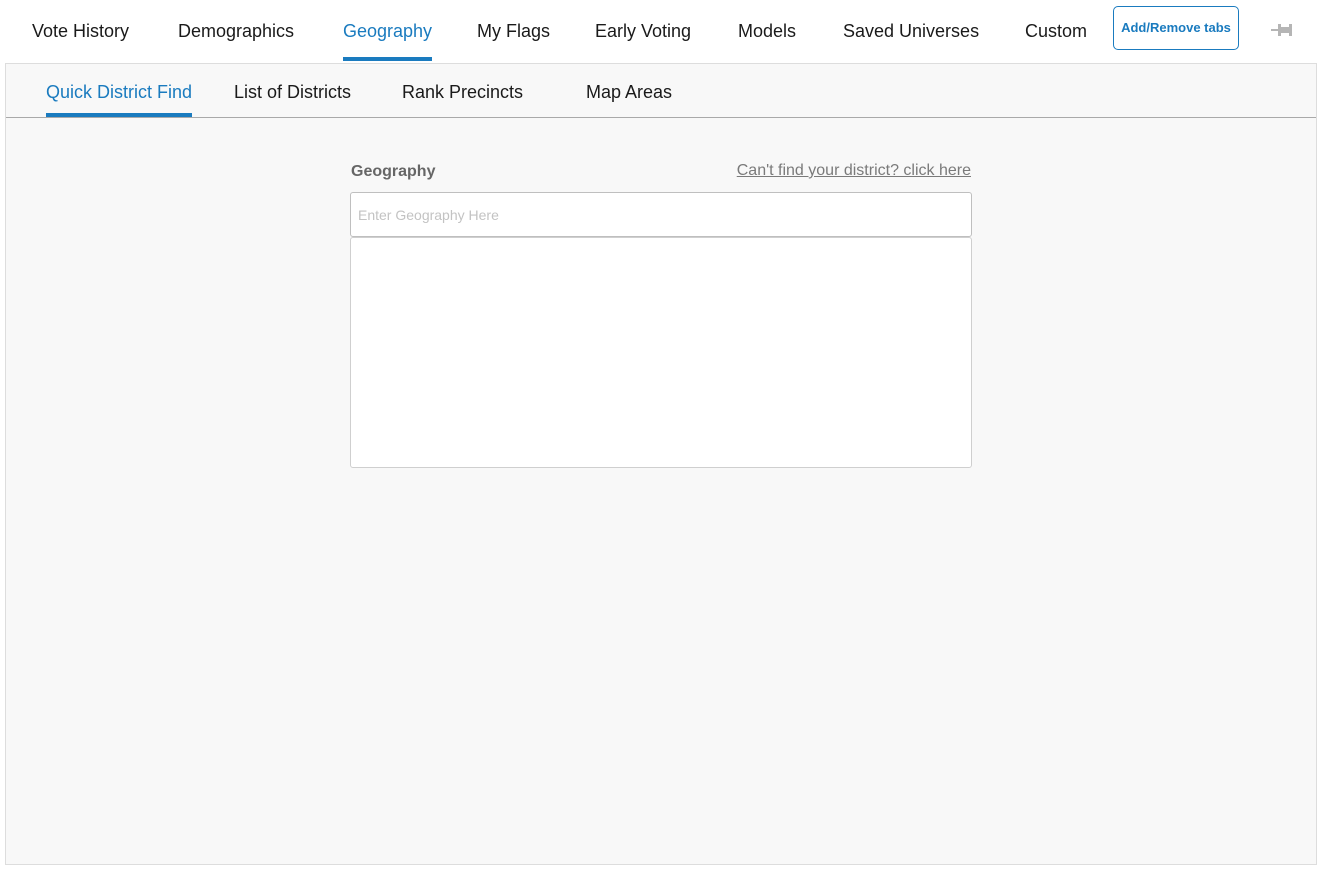 This screenshot has width=1324, height=872. What do you see at coordinates (462, 90) in the screenshot?
I see `subtab-rank-precincts: Rank Precincts` at bounding box center [462, 90].